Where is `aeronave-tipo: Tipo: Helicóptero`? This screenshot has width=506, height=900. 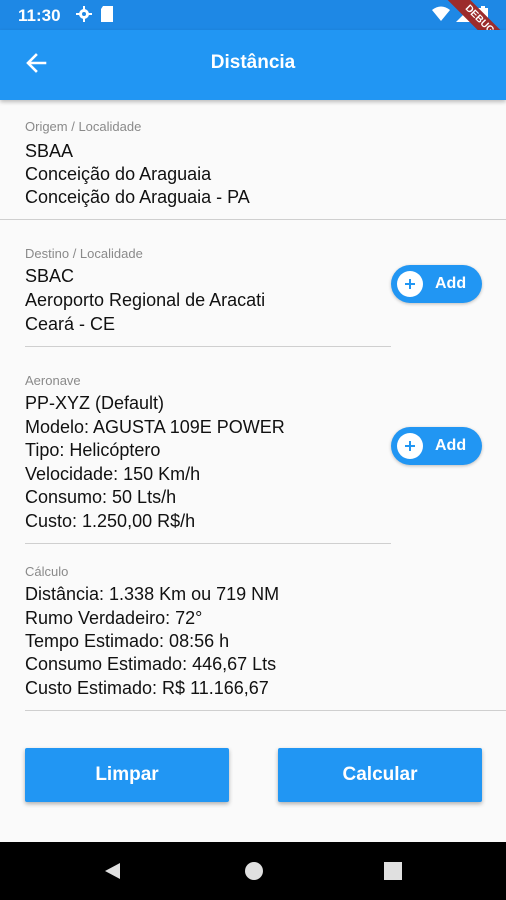 aeronave-tipo: Tipo: Helicóptero is located at coordinates (93, 450).